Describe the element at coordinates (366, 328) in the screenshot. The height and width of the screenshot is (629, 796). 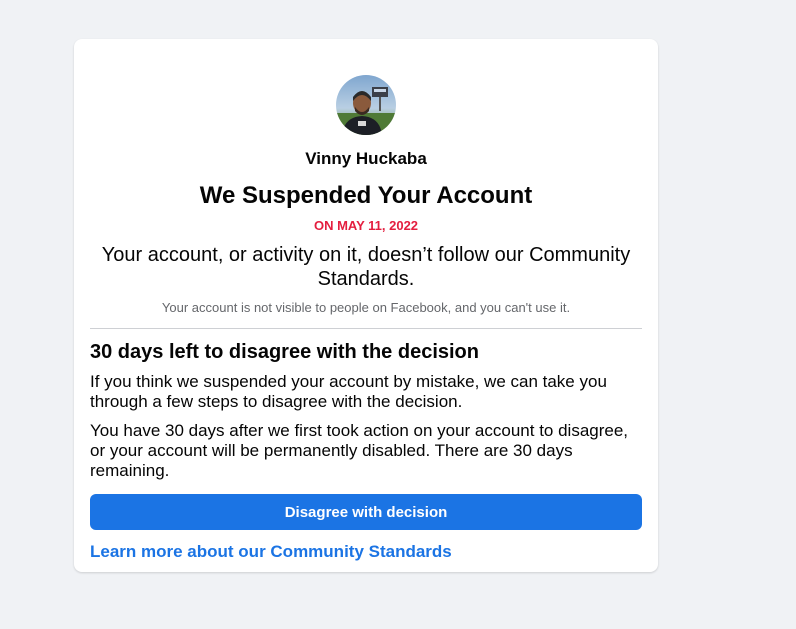
I see `divider` at that location.